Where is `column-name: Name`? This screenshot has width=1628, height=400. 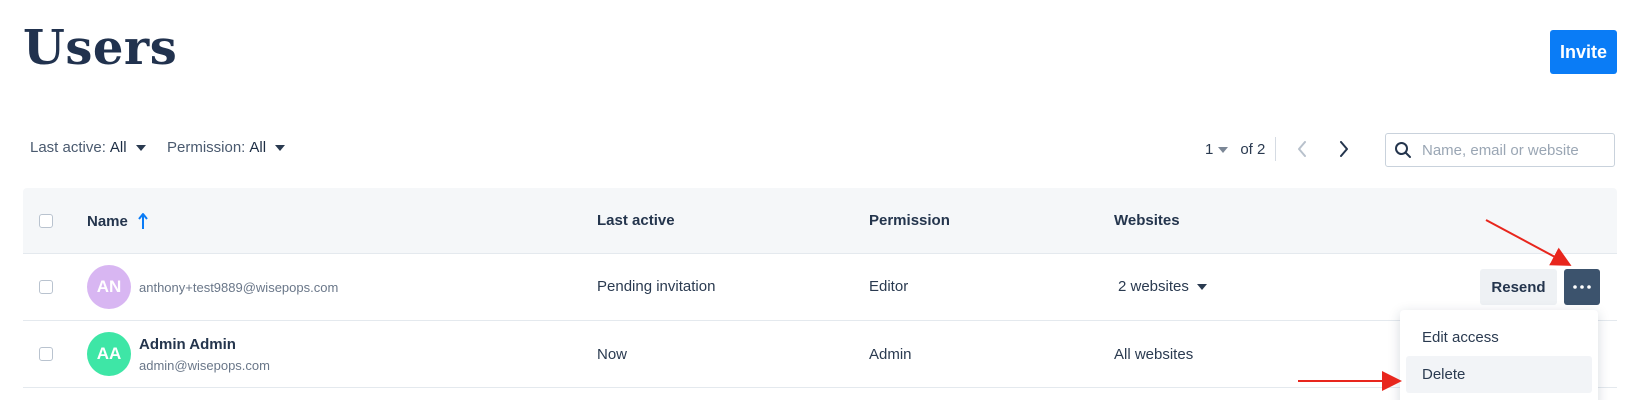
column-name: Name is located at coordinates (118, 221).